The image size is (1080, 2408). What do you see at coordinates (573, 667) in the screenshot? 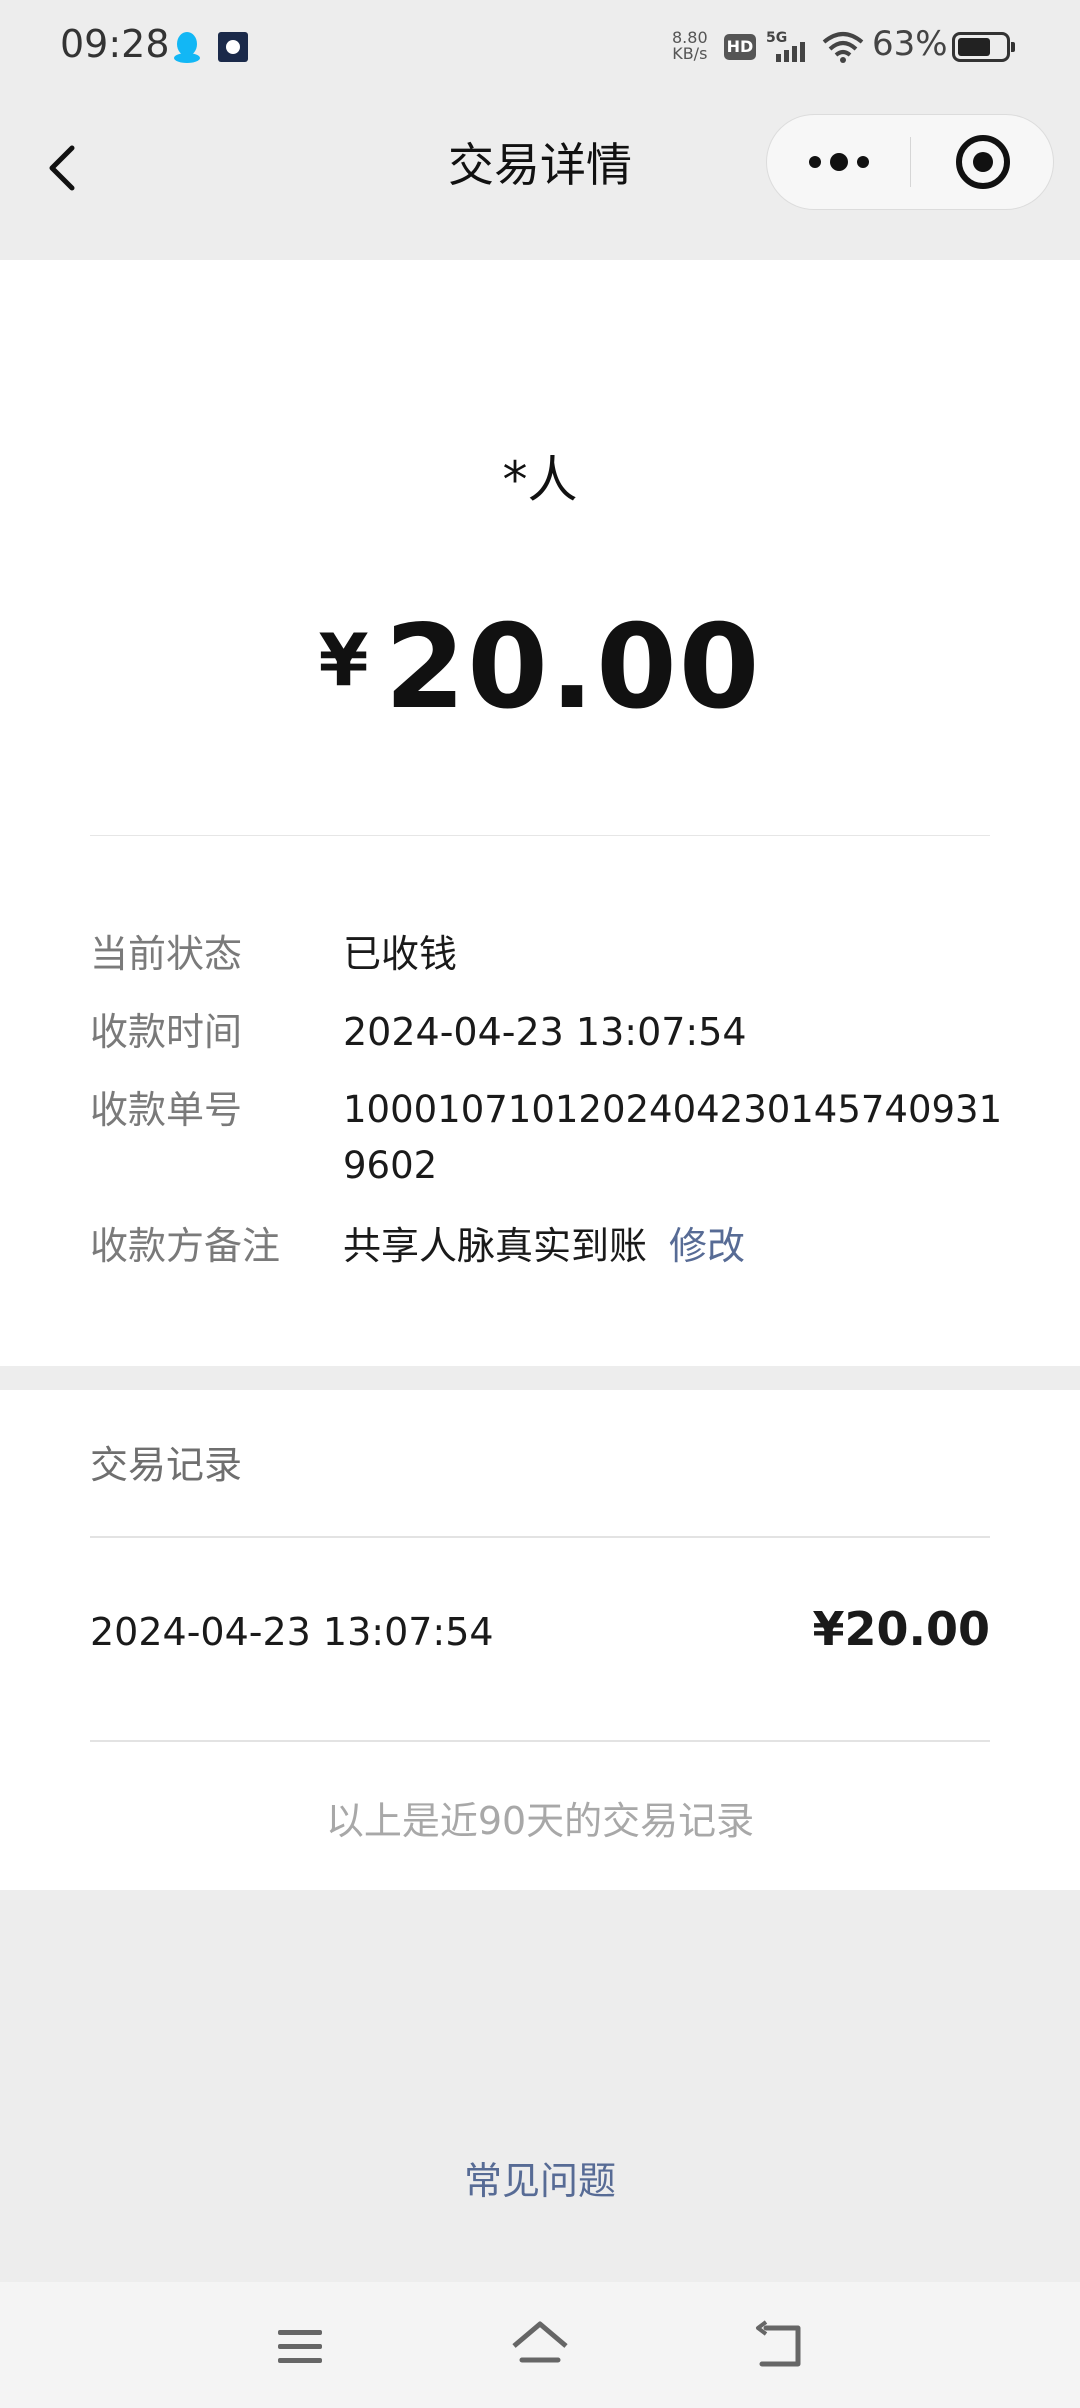
I see `amount-value: 20.00` at bounding box center [573, 667].